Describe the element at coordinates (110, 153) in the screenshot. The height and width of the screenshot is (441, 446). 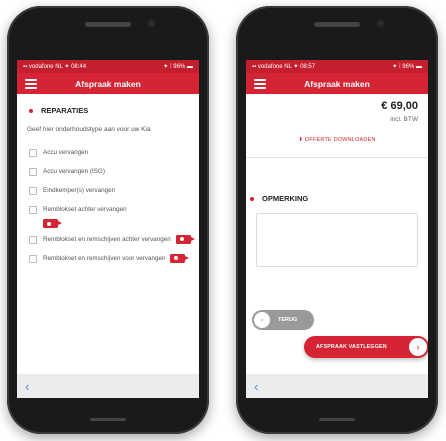
I see `option-accu-vervangen: Accu vervangen` at that location.